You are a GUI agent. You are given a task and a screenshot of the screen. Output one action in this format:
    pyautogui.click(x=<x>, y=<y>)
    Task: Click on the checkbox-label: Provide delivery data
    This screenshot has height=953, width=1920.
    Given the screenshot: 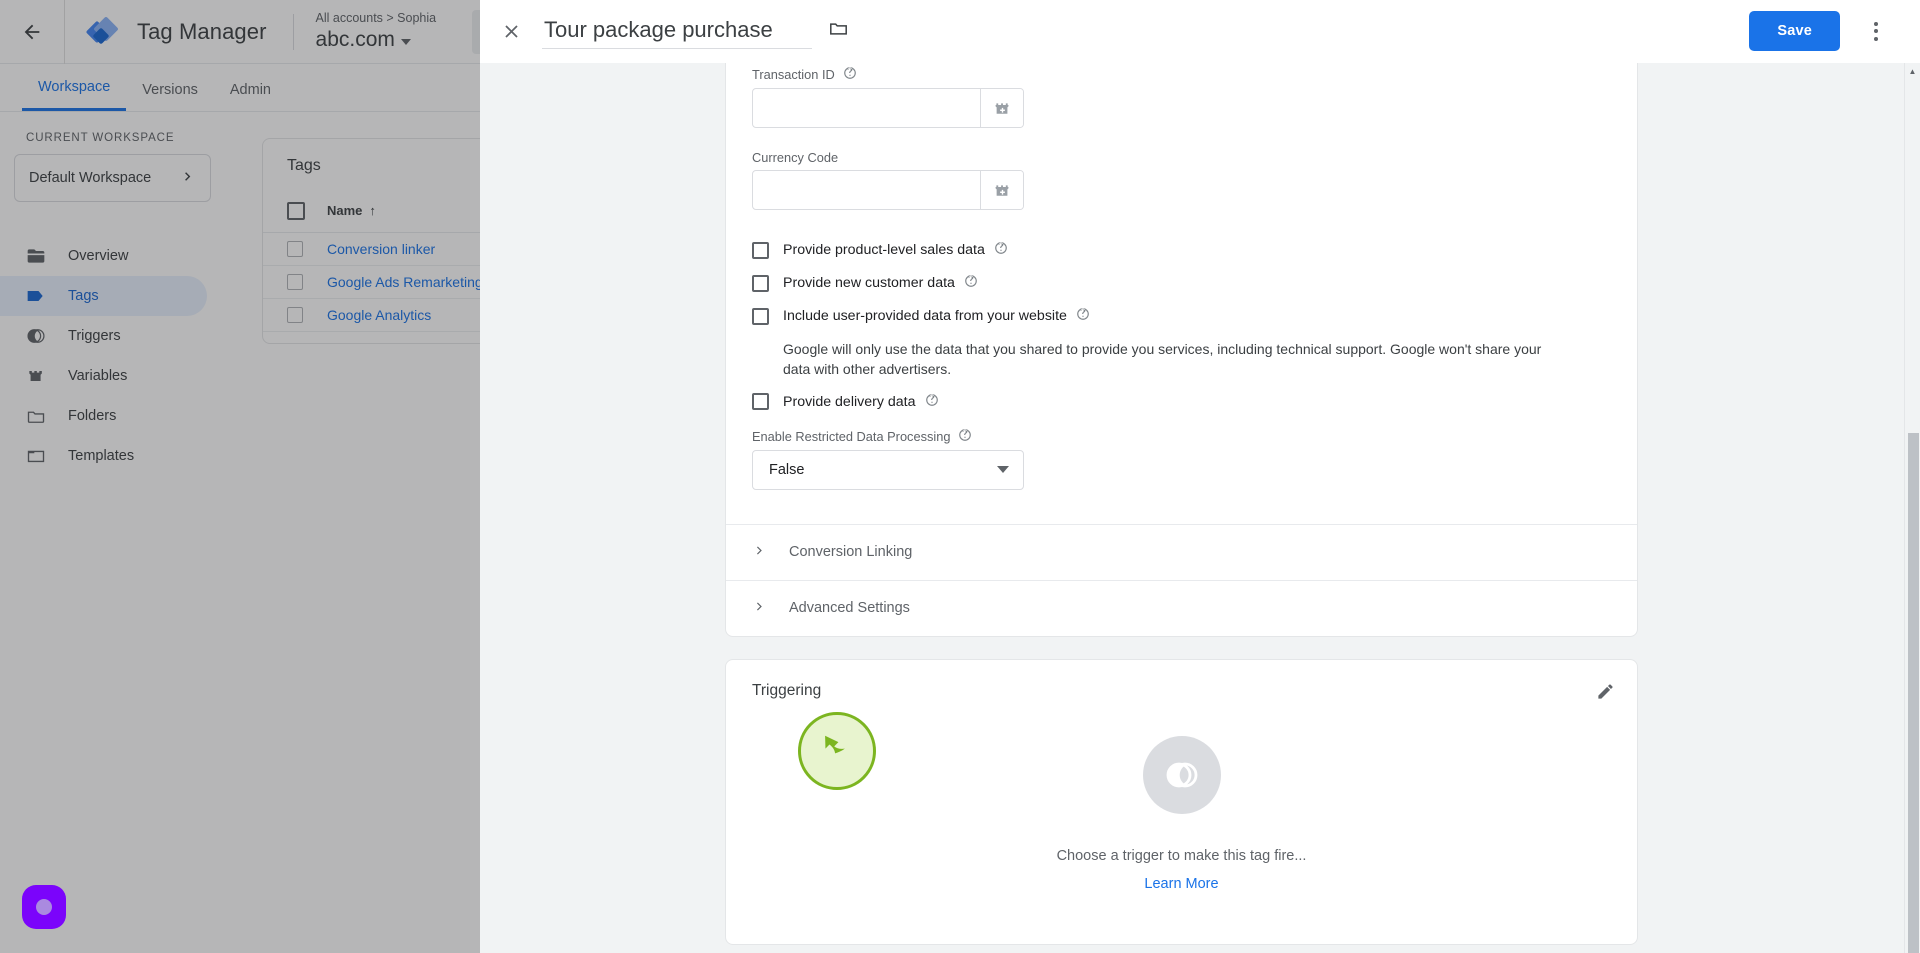 What is the action you would take?
    pyautogui.click(x=861, y=402)
    